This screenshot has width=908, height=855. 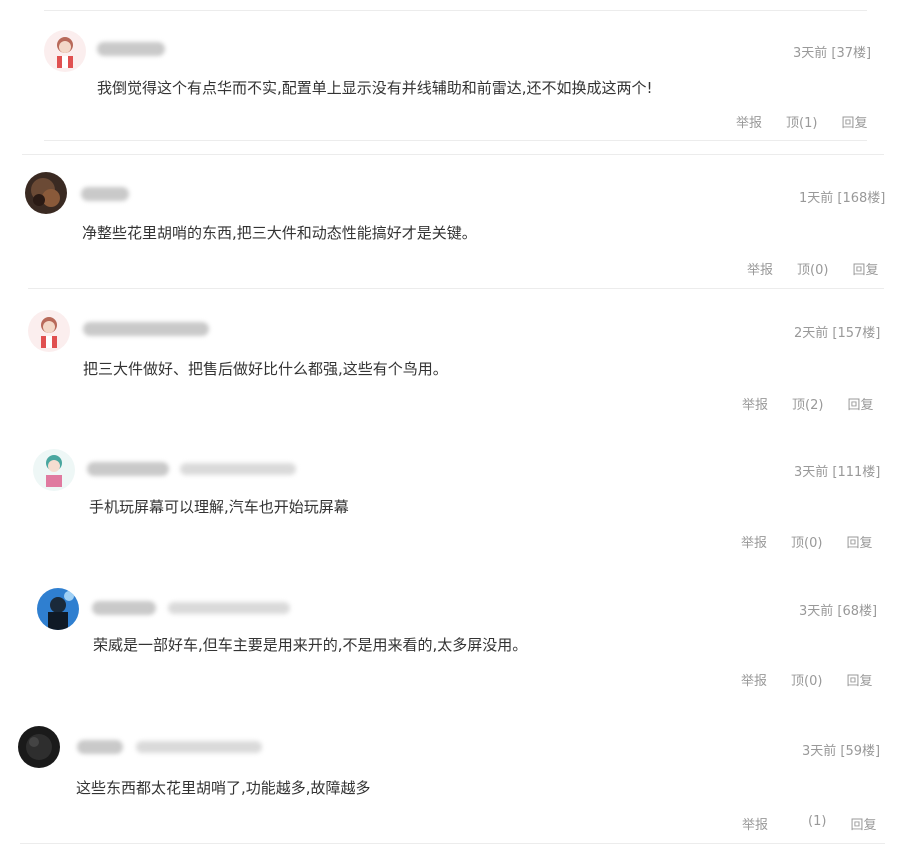 I want to click on comment-actions: 举报 顶(1) 回复, so click(x=801, y=121).